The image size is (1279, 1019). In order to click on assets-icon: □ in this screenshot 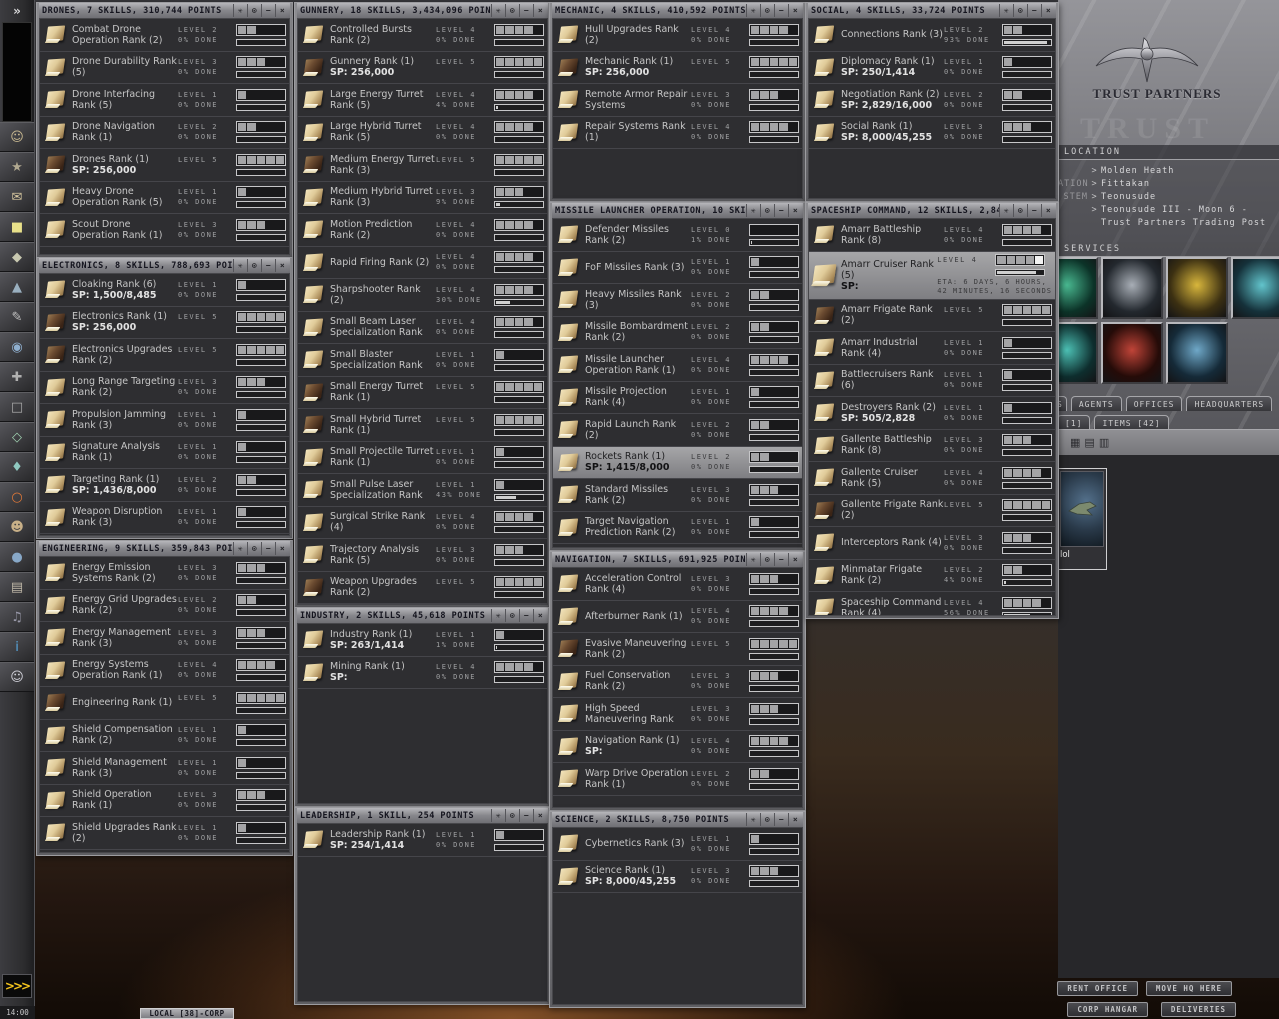, I will do `click(17, 407)`.